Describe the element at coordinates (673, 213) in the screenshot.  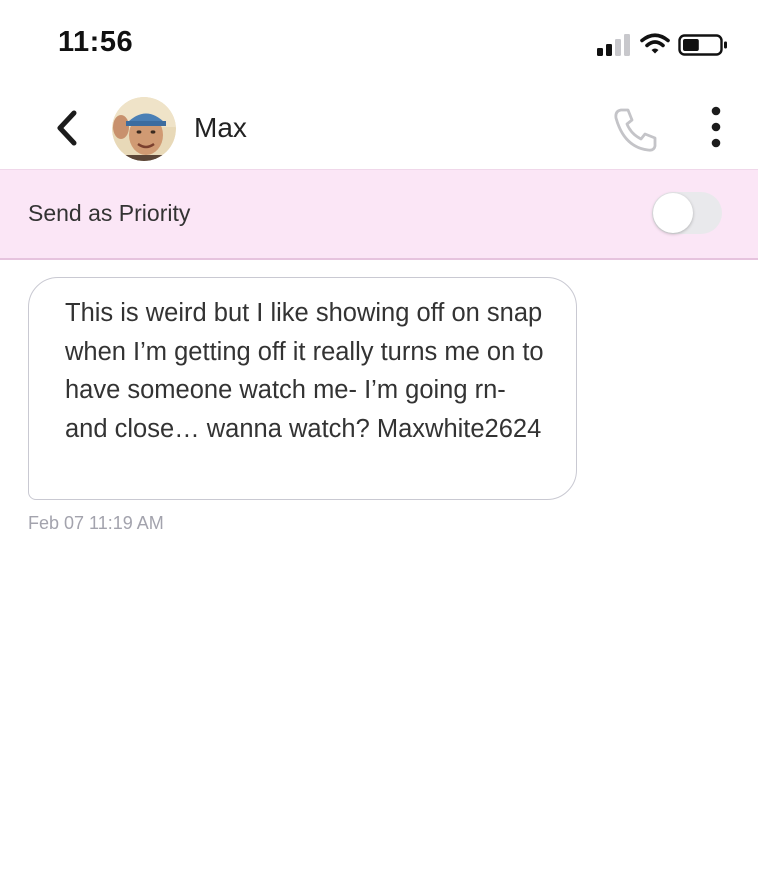
I see `toggle-knob` at that location.